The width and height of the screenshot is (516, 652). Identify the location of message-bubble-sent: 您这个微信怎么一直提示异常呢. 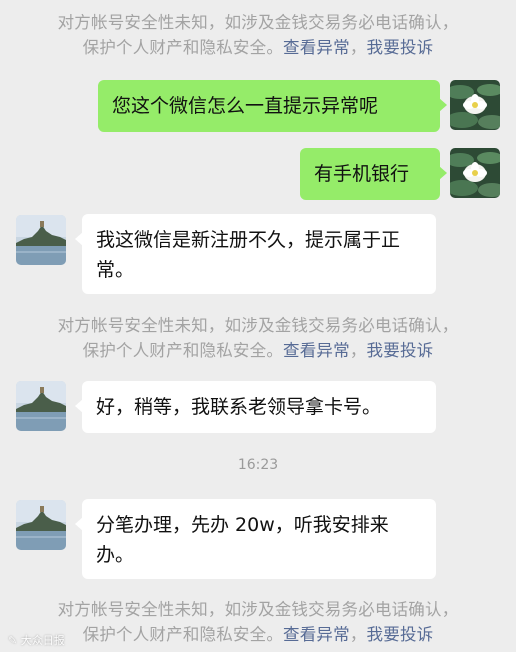
(272, 106).